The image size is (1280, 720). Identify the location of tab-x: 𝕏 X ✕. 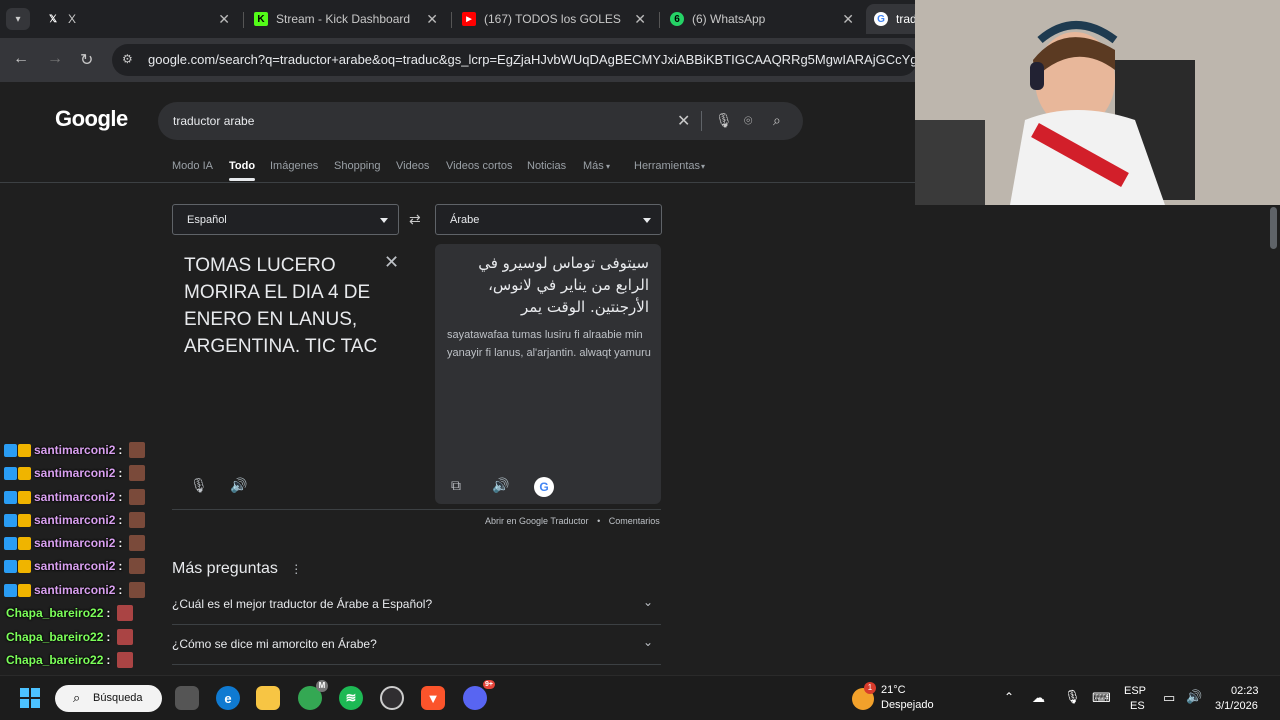
(138, 19).